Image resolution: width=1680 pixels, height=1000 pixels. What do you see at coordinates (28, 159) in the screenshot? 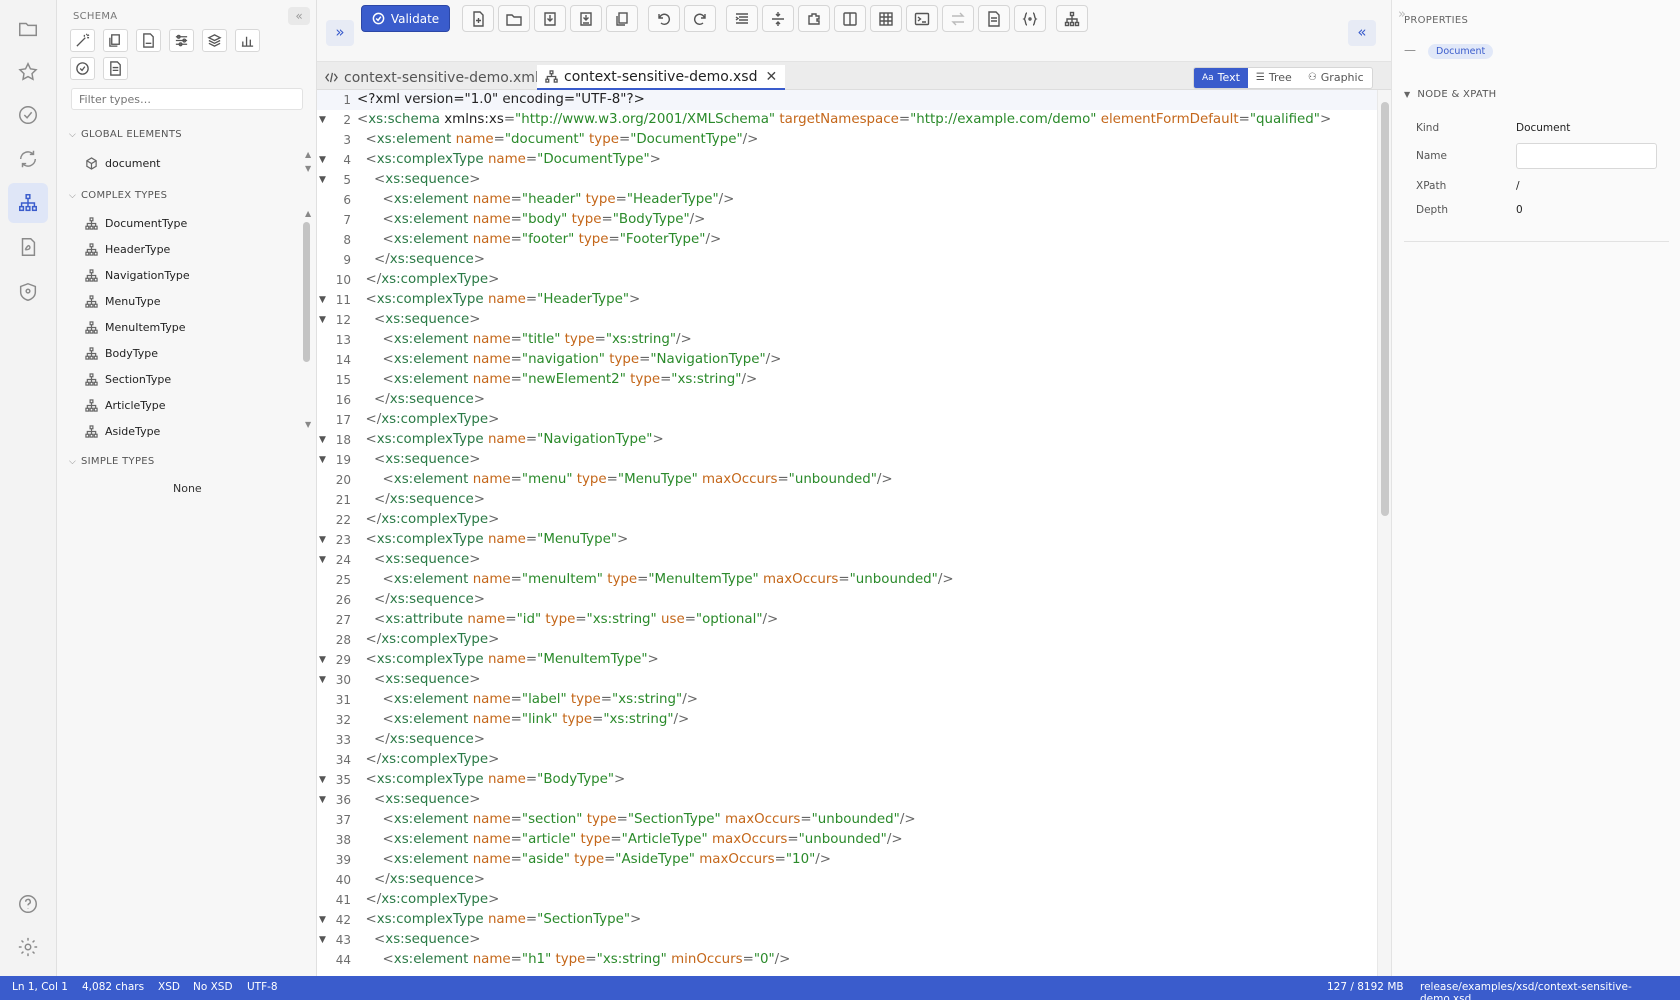
I see `sync-icon` at bounding box center [28, 159].